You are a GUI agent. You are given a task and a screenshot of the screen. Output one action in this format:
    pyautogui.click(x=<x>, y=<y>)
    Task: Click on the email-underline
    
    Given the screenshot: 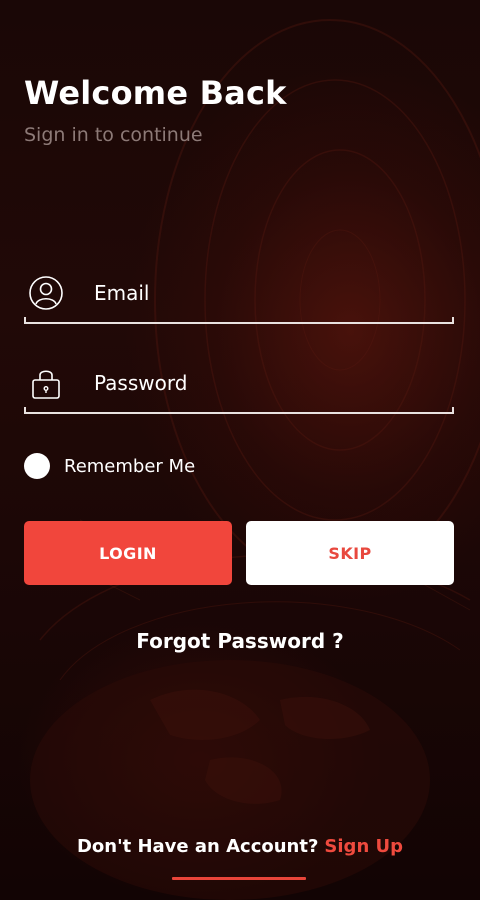 What is the action you would take?
    pyautogui.click(x=239, y=320)
    